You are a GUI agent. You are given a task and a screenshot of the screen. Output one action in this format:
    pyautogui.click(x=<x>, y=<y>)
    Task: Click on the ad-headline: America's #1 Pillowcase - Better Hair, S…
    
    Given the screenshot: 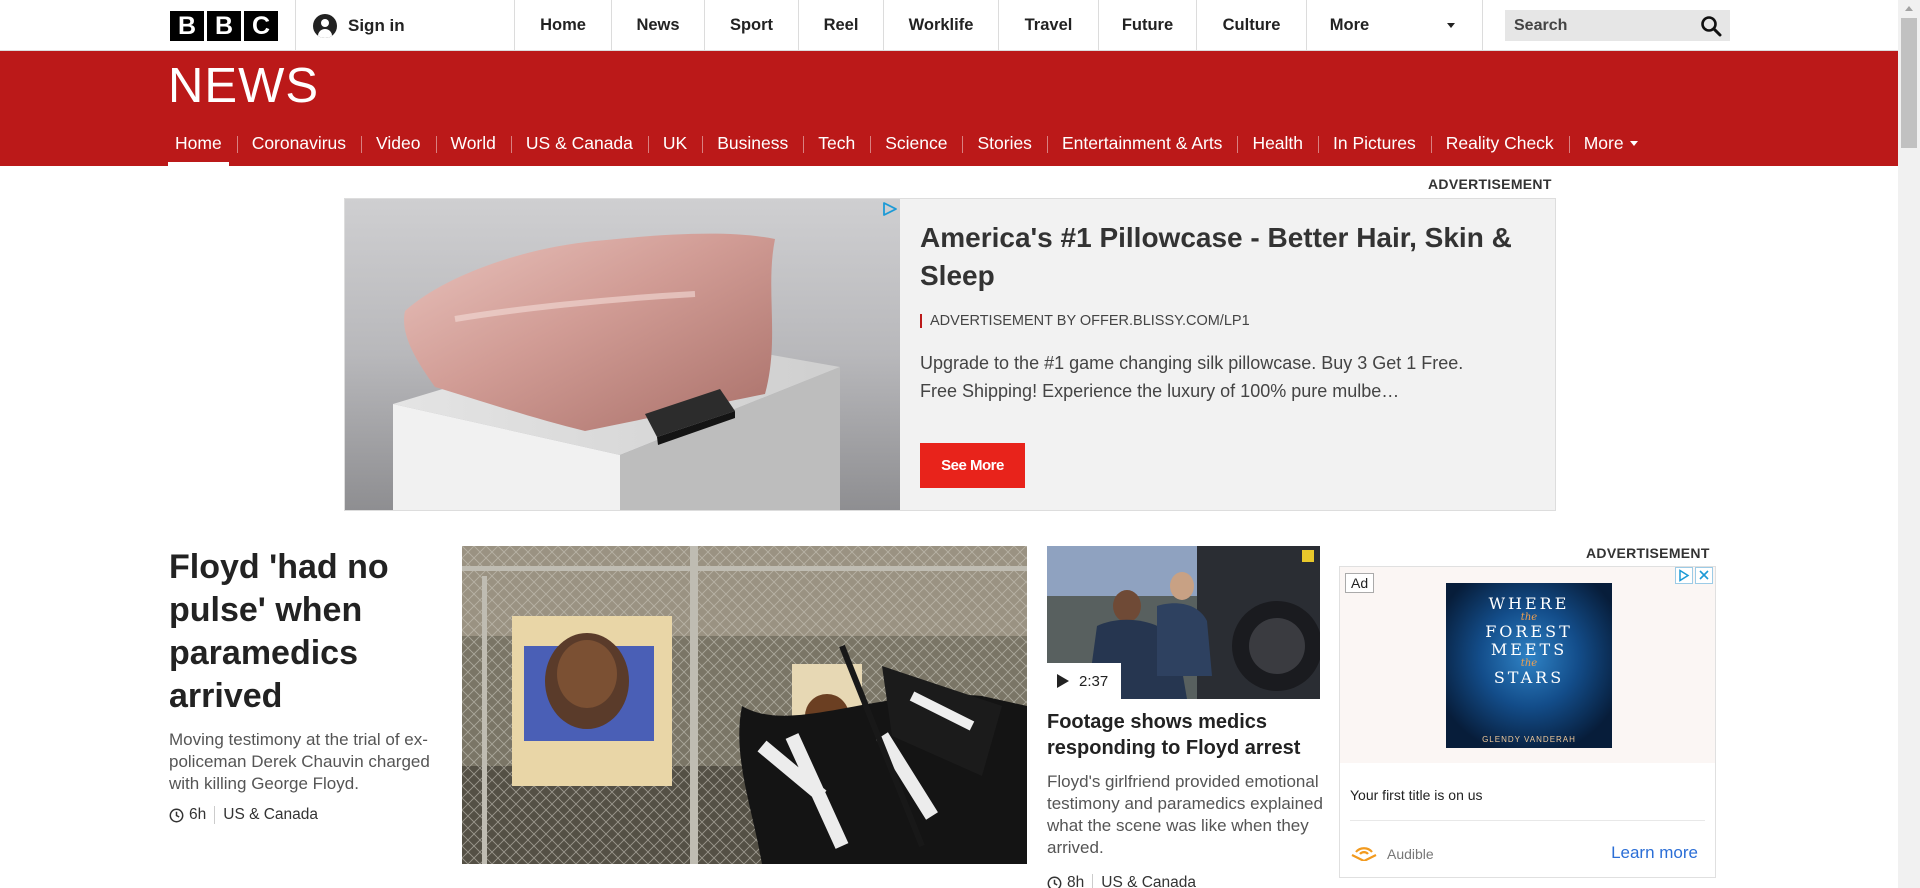 What is the action you would take?
    pyautogui.click(x=1220, y=257)
    